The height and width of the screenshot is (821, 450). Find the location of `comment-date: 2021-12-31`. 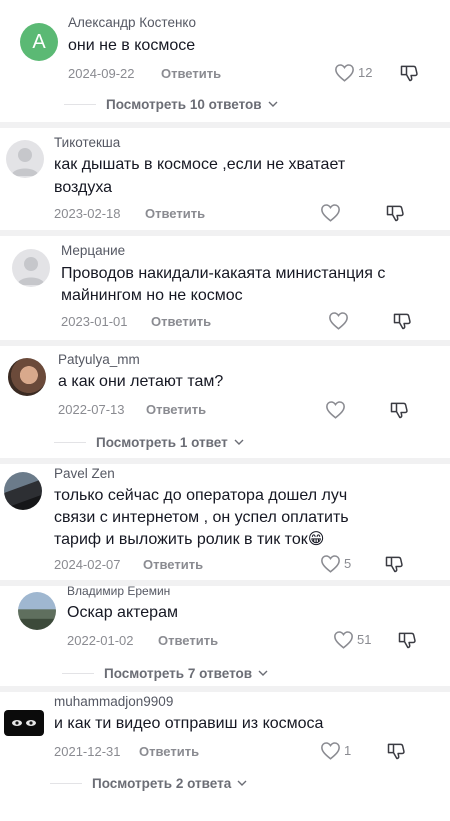

comment-date: 2021-12-31 is located at coordinates (87, 751).